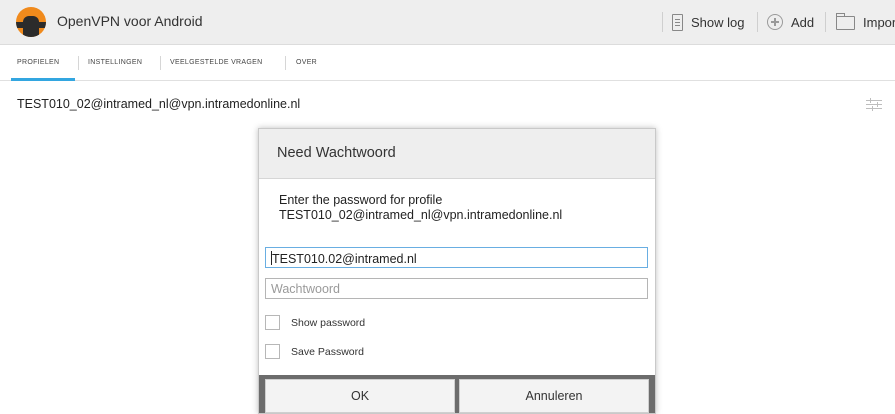 The height and width of the screenshot is (414, 895). What do you see at coordinates (327, 351) in the screenshot?
I see `save-password-label: Save Password` at bounding box center [327, 351].